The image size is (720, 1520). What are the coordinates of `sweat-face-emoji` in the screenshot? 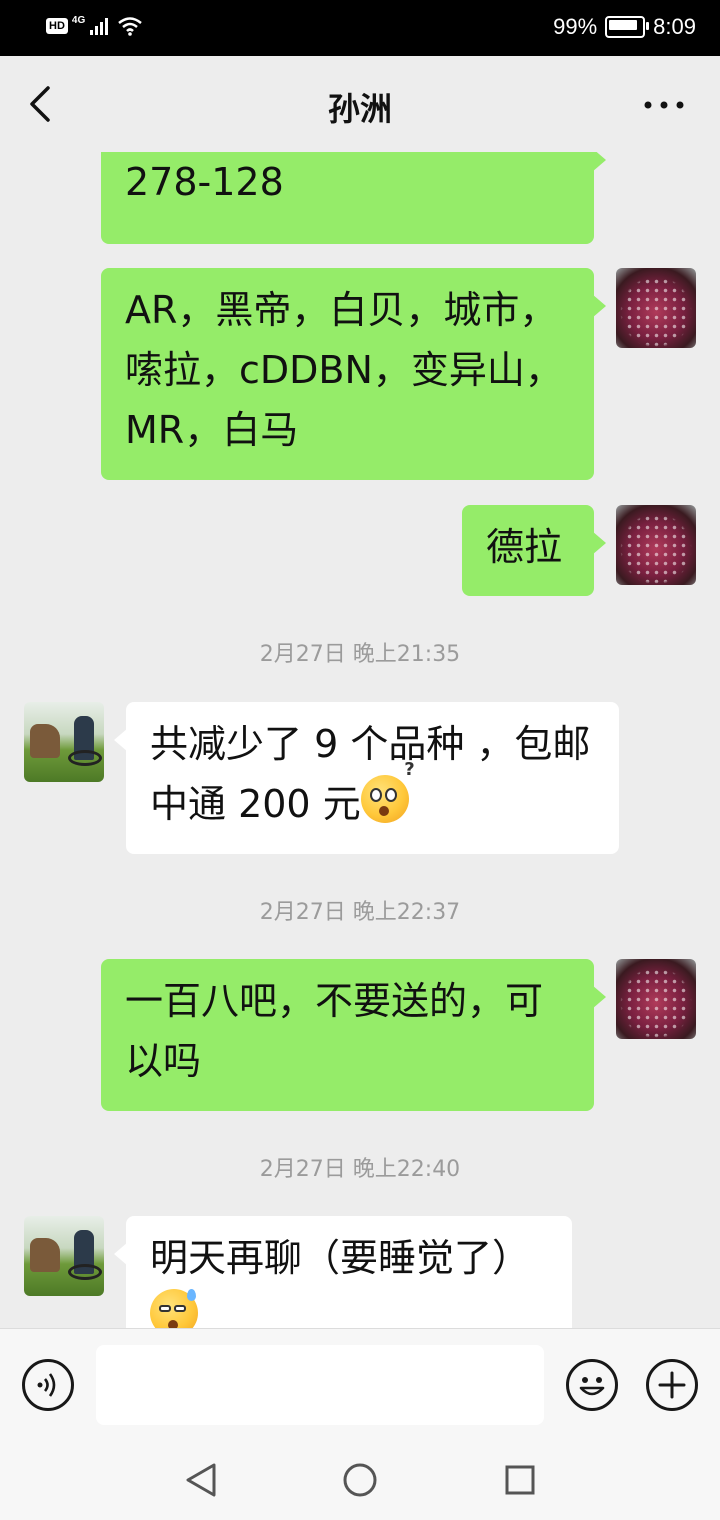 It's located at (174, 1308).